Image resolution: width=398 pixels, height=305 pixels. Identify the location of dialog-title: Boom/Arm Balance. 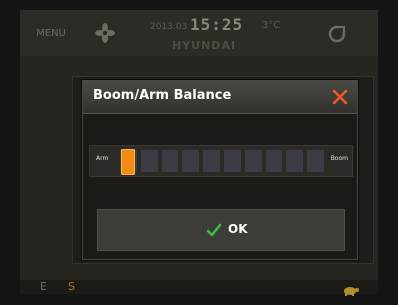
(162, 95).